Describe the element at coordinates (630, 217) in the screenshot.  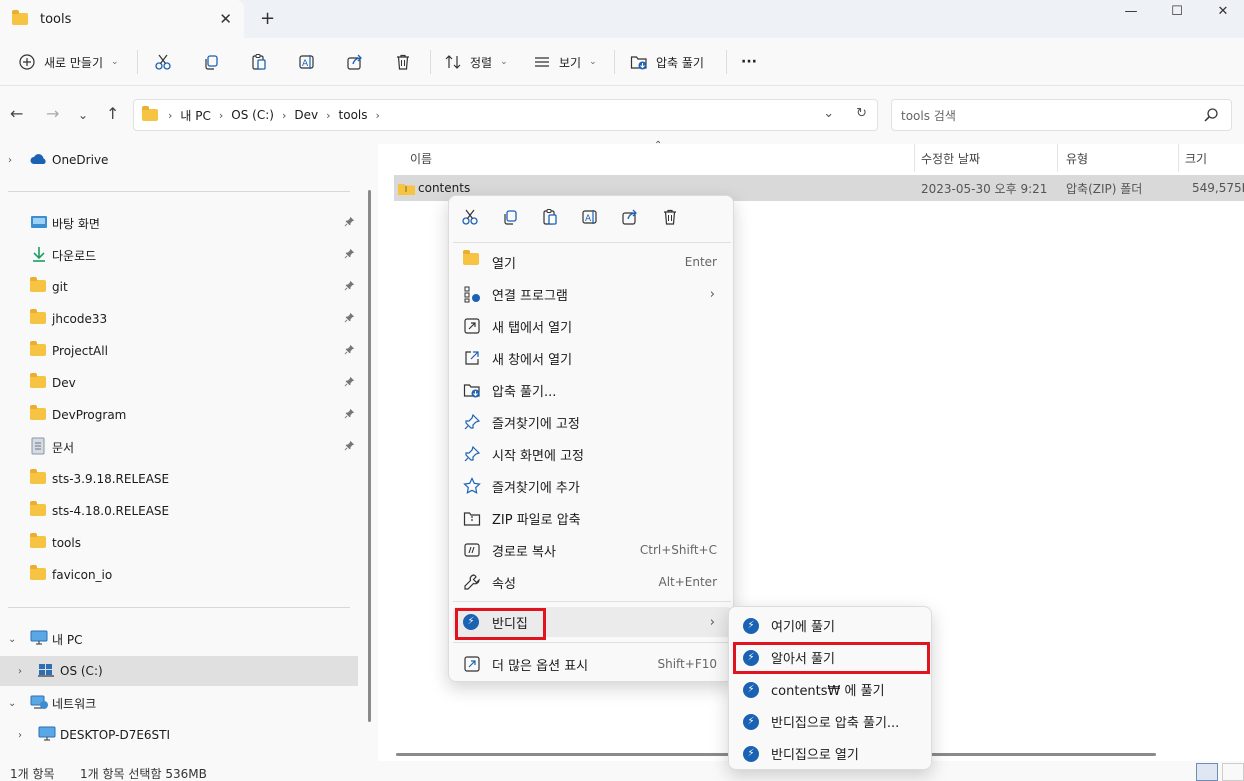
I see `share-icon` at that location.